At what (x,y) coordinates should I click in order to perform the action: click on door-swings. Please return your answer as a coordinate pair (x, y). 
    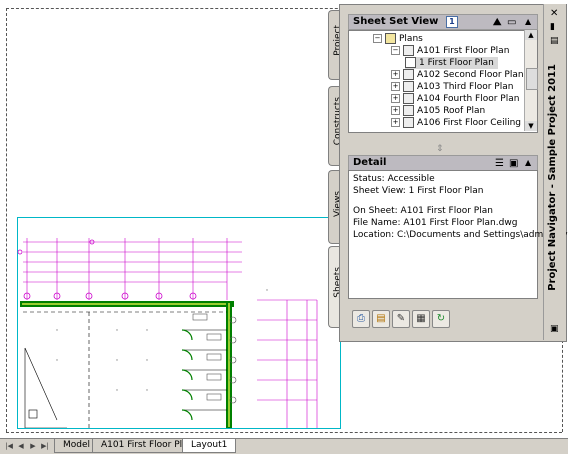
    Looking at the image, I should click on (187, 375).